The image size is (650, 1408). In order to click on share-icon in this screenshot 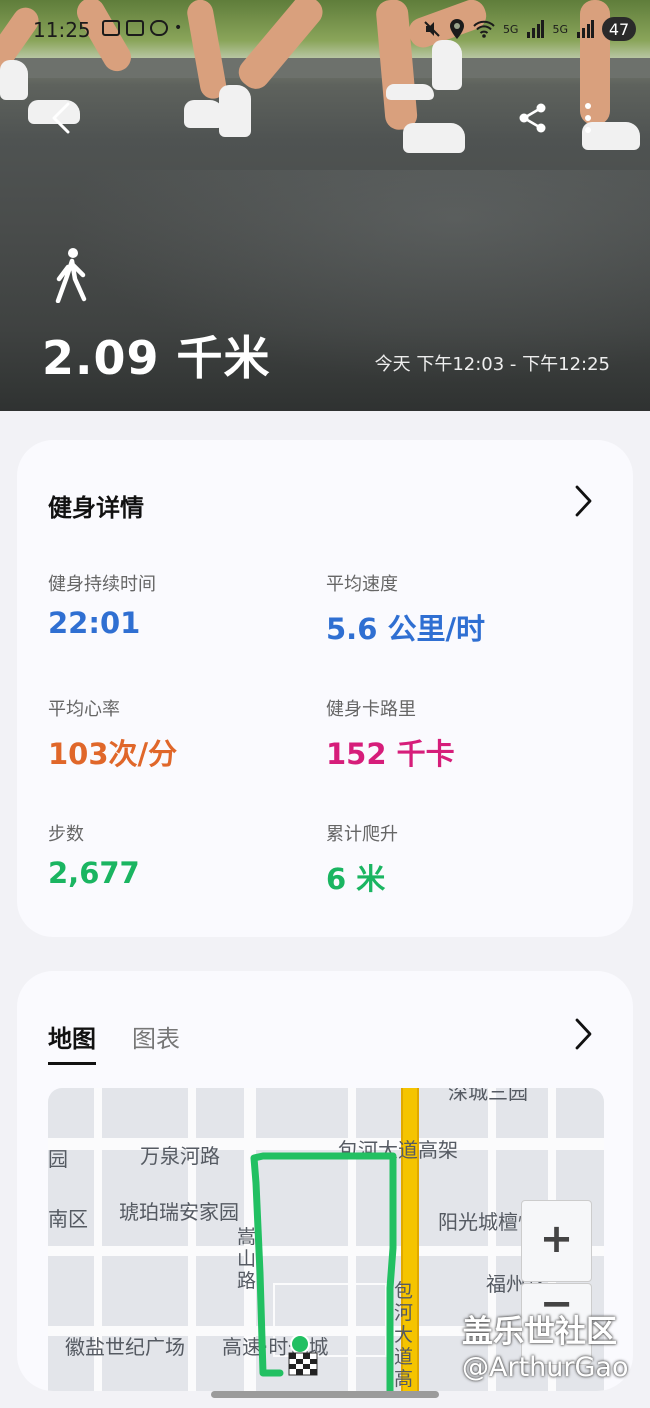, I will do `click(533, 118)`.